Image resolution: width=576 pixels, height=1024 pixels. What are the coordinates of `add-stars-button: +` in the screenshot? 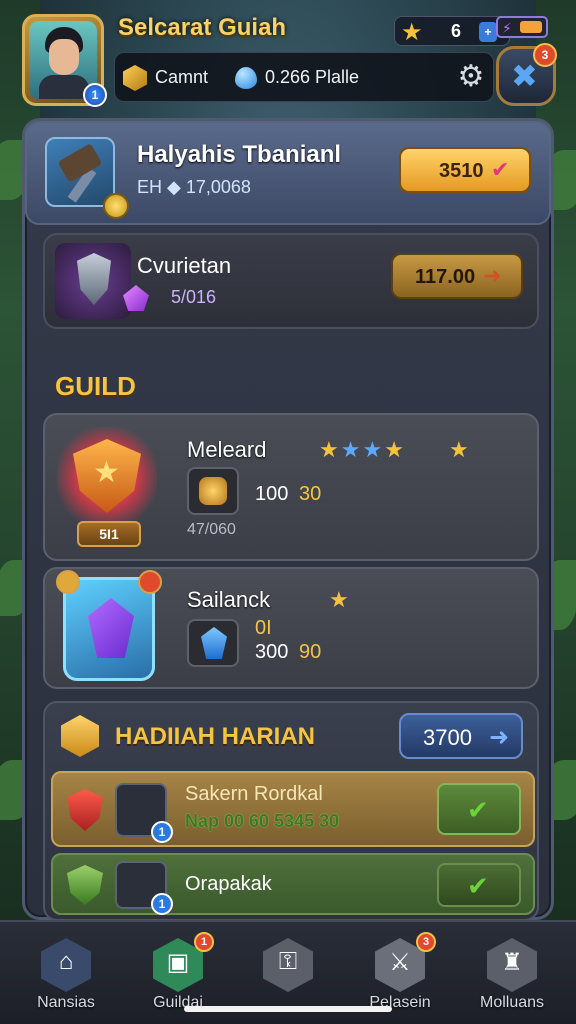 It's located at (488, 32).